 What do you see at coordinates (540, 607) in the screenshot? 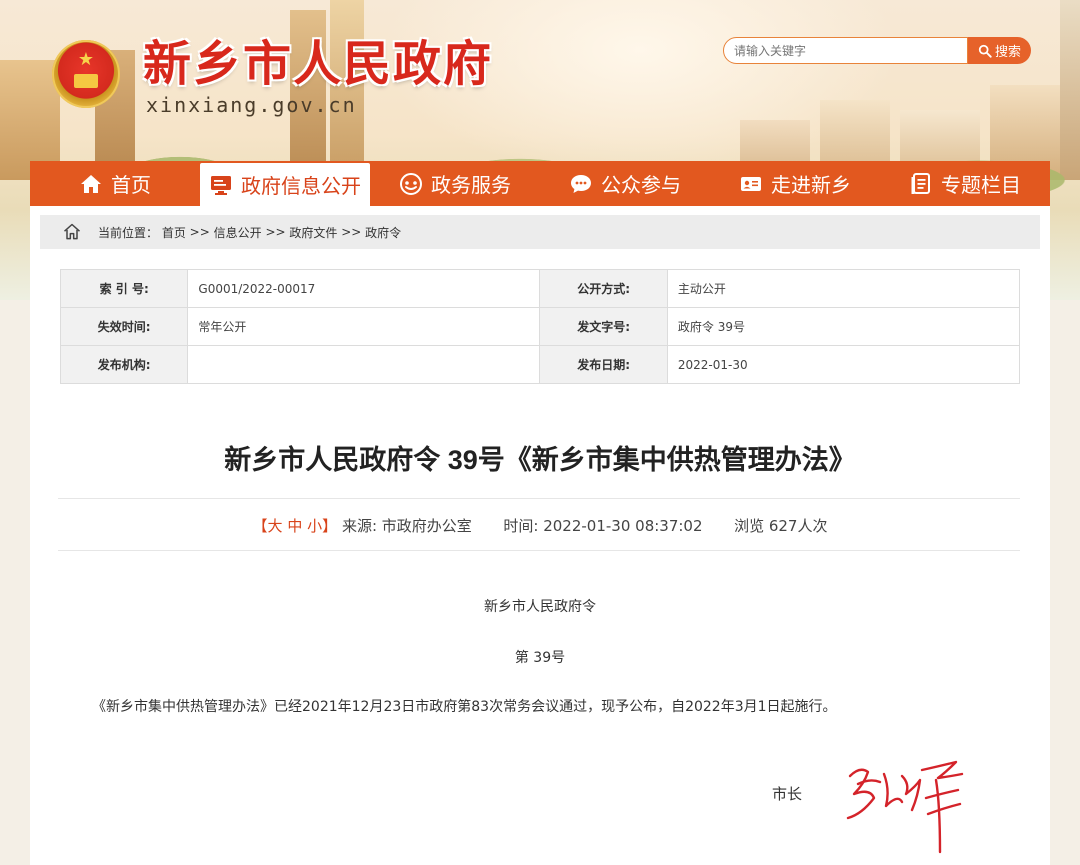
I see `order-heading: 新乡市人民政府令` at bounding box center [540, 607].